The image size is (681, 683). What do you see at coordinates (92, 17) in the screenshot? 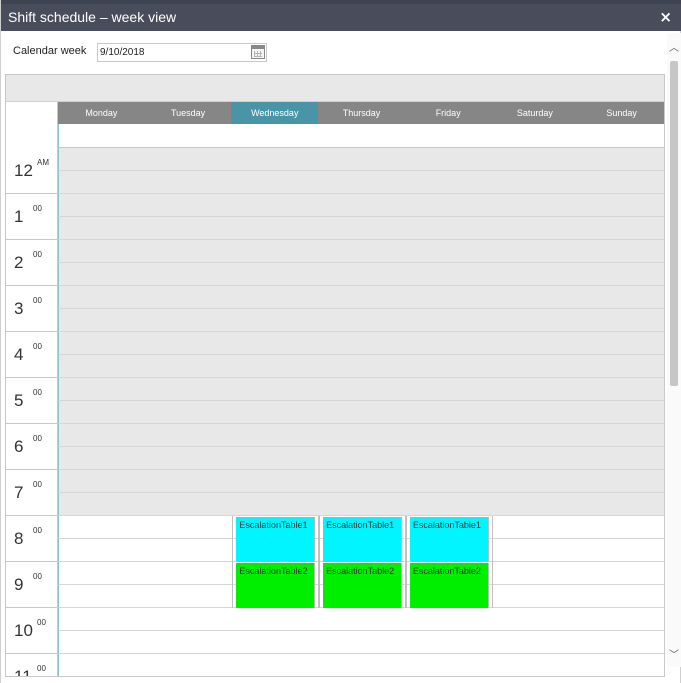
I see `window-title: Shift schedule – week view` at bounding box center [92, 17].